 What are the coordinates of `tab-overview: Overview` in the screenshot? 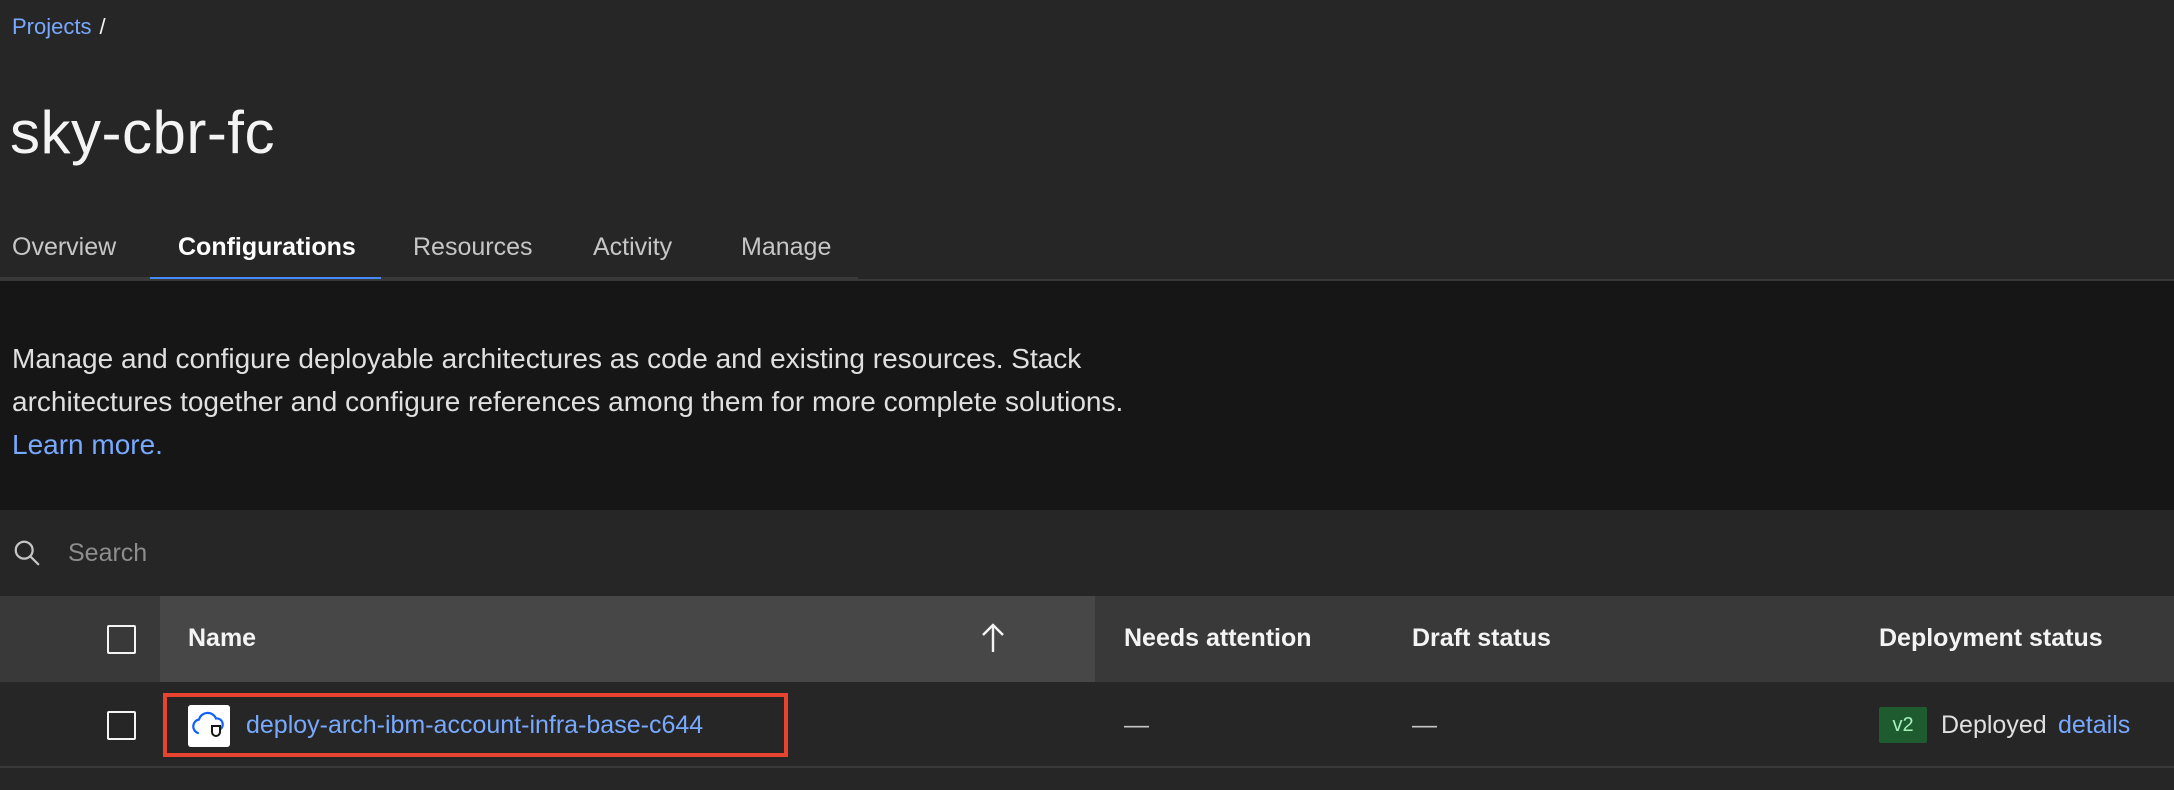 It's located at (75, 249).